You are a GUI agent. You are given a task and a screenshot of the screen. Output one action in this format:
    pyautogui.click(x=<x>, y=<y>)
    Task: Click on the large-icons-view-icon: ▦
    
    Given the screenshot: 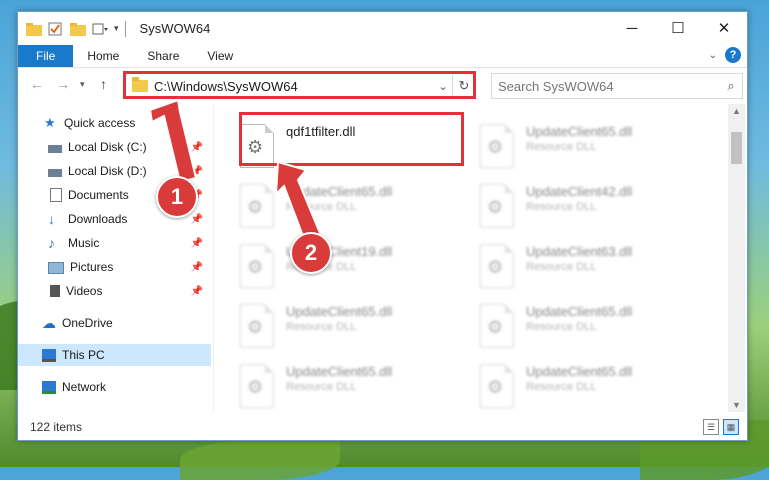 What is the action you would take?
    pyautogui.click(x=731, y=427)
    